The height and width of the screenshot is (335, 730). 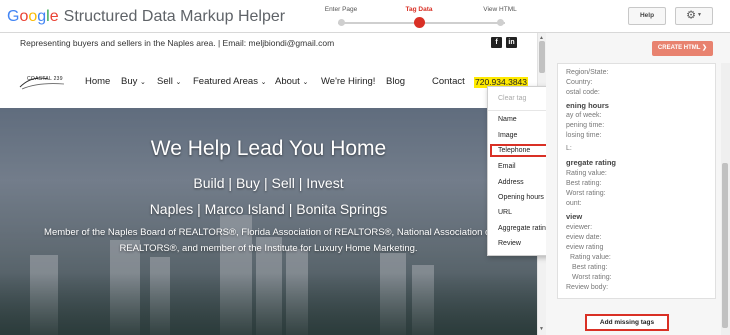 What do you see at coordinates (496, 42) in the screenshot?
I see `facebook-icon: f` at bounding box center [496, 42].